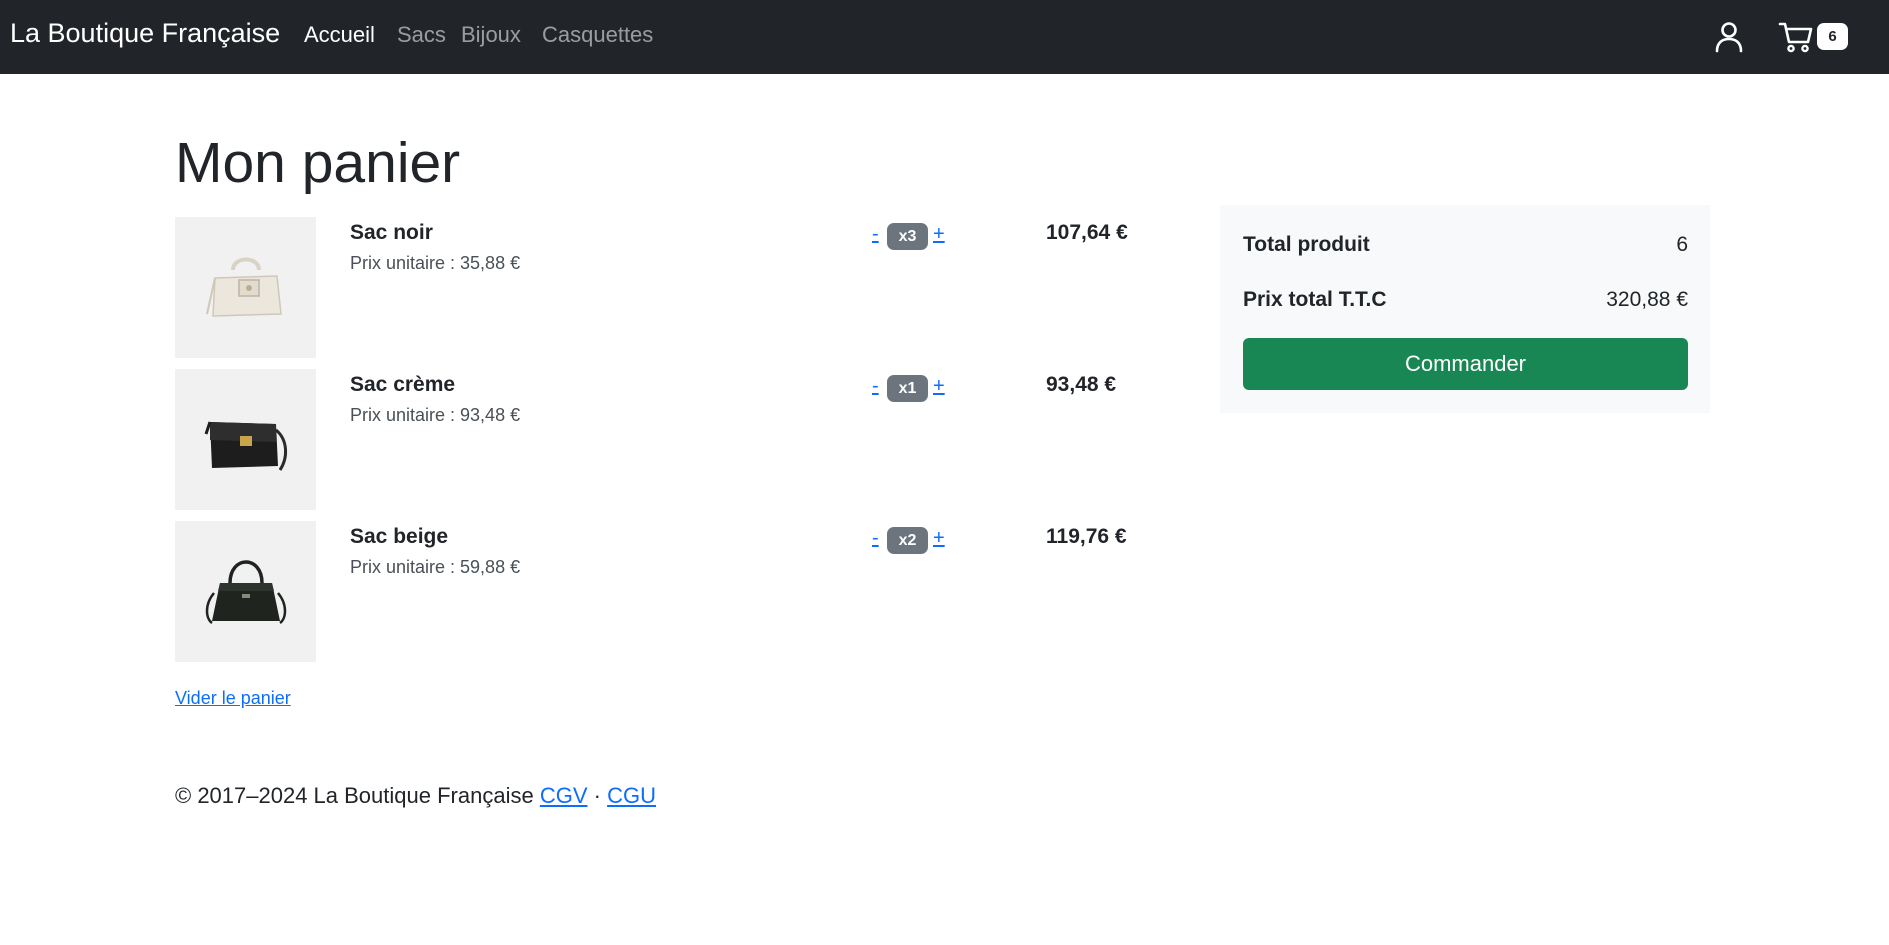 Image resolution: width=1889 pixels, height=945 pixels. Describe the element at coordinates (491, 35) in the screenshot. I see `nav-link-bijoux: Bijoux` at that location.